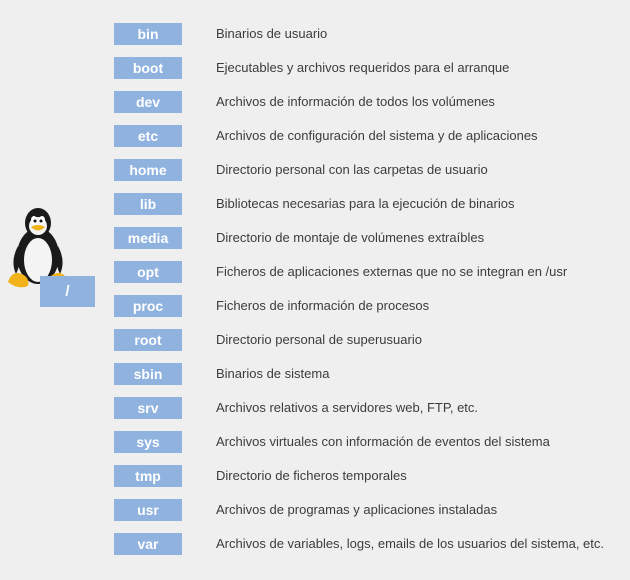  Describe the element at coordinates (273, 373) in the screenshot. I see `directory-description: Binarios de sistema` at that location.